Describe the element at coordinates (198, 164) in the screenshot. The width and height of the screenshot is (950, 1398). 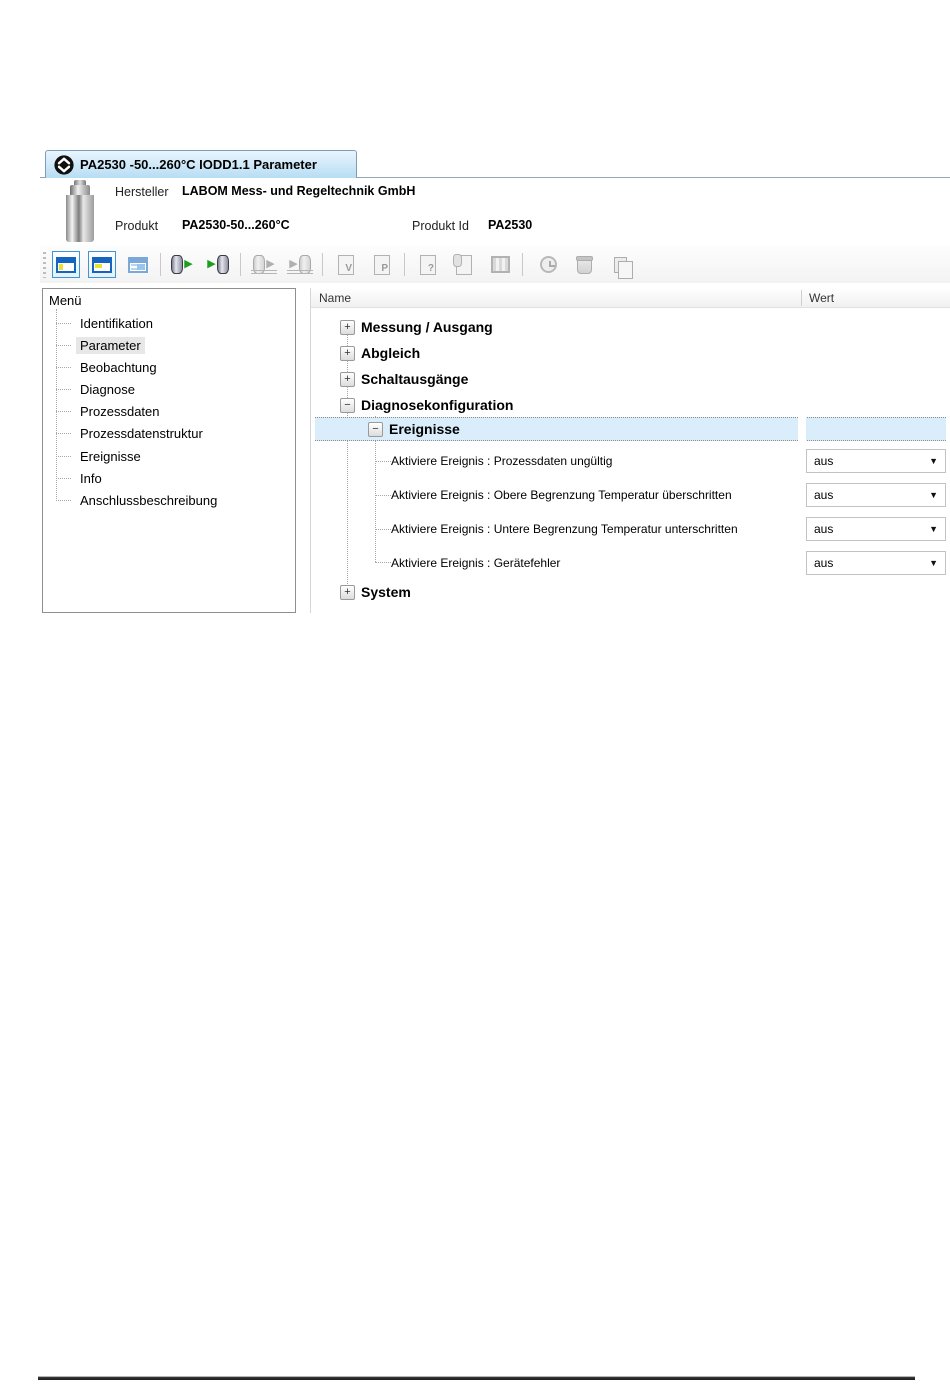
I see `tab-title: PA2530 -50...260°C IODD1.1 Parameter` at that location.